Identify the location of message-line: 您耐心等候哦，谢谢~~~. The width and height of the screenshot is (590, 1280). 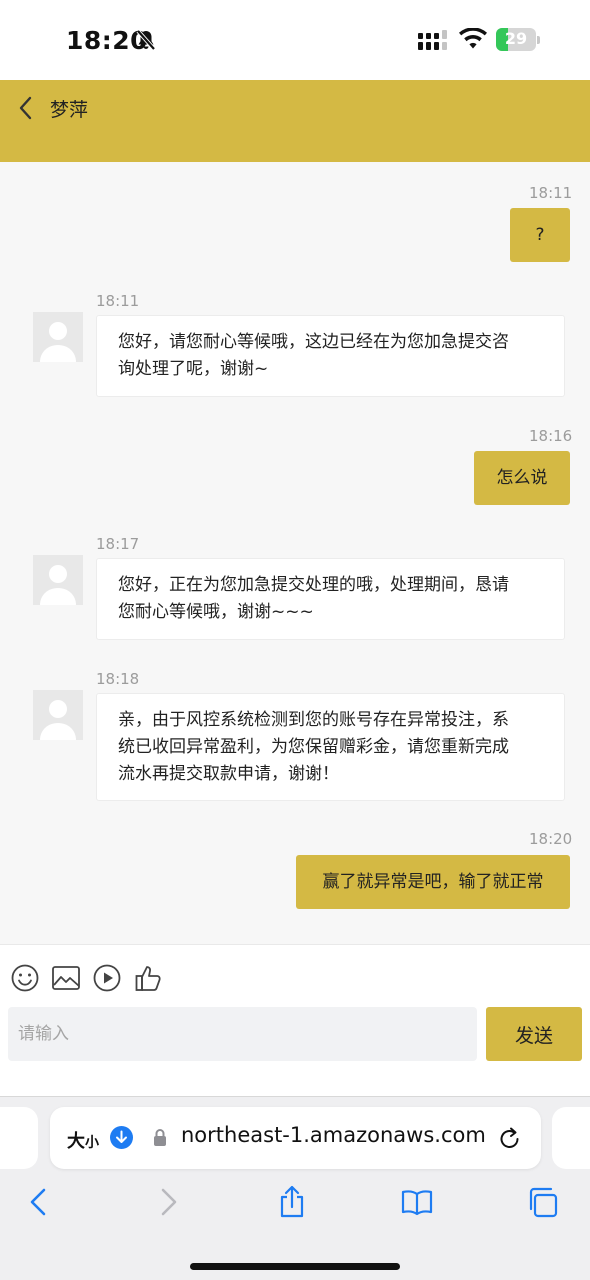
(216, 612).